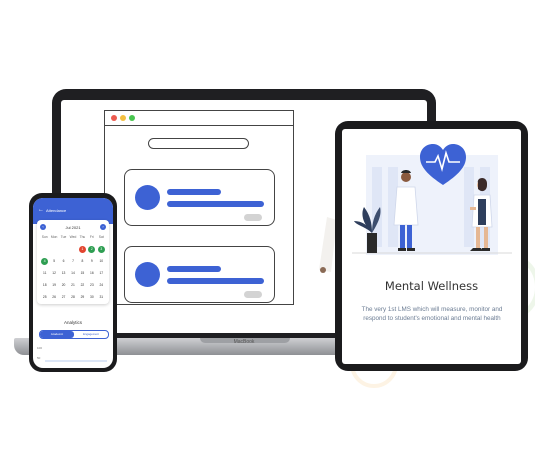 Image resolution: width=535 pixels, height=466 pixels. I want to click on weekday-label: Wed, so click(73, 237).